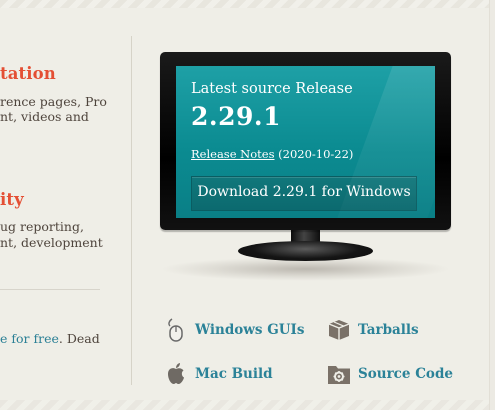 The image size is (495, 410). I want to click on left-divider, so click(50, 289).